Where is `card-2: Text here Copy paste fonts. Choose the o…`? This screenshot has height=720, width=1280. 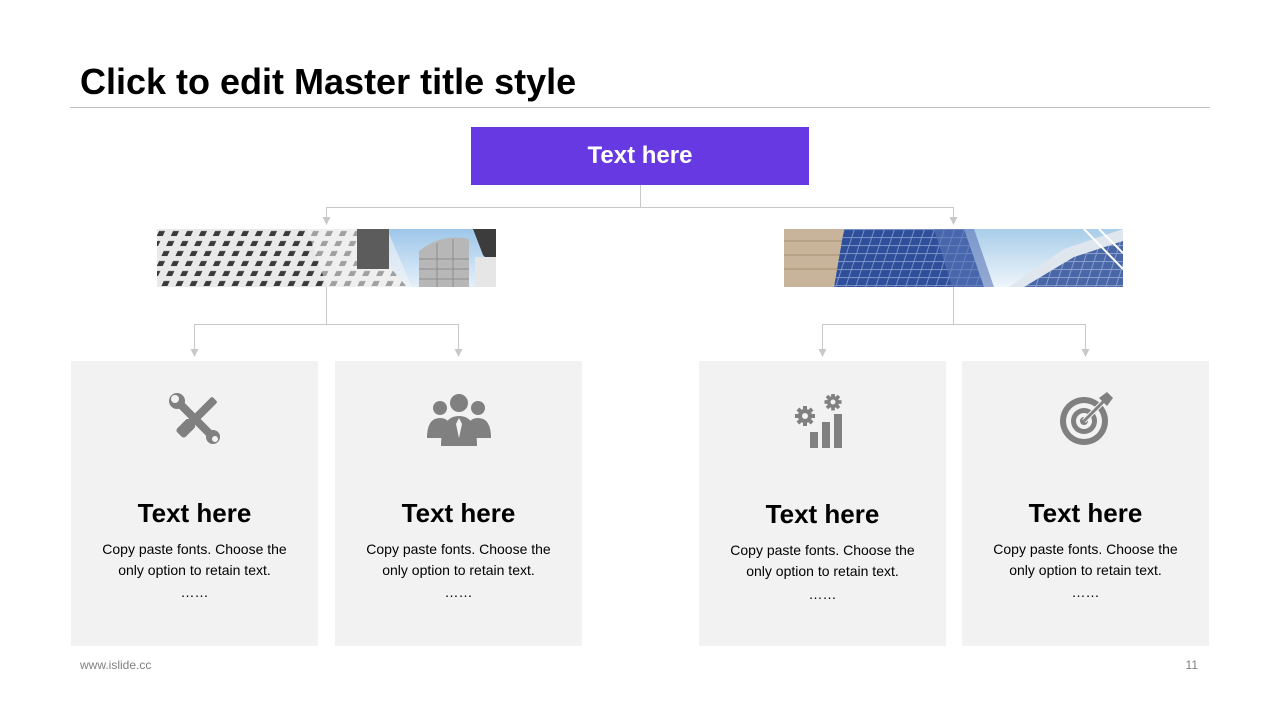
card-2: Text here Copy paste fonts. Choose the o… is located at coordinates (458, 503).